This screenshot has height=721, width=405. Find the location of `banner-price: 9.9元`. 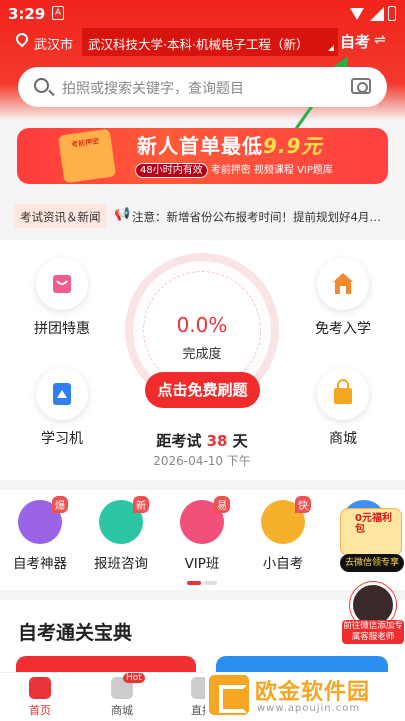

banner-price: 9.9元 is located at coordinates (293, 146).